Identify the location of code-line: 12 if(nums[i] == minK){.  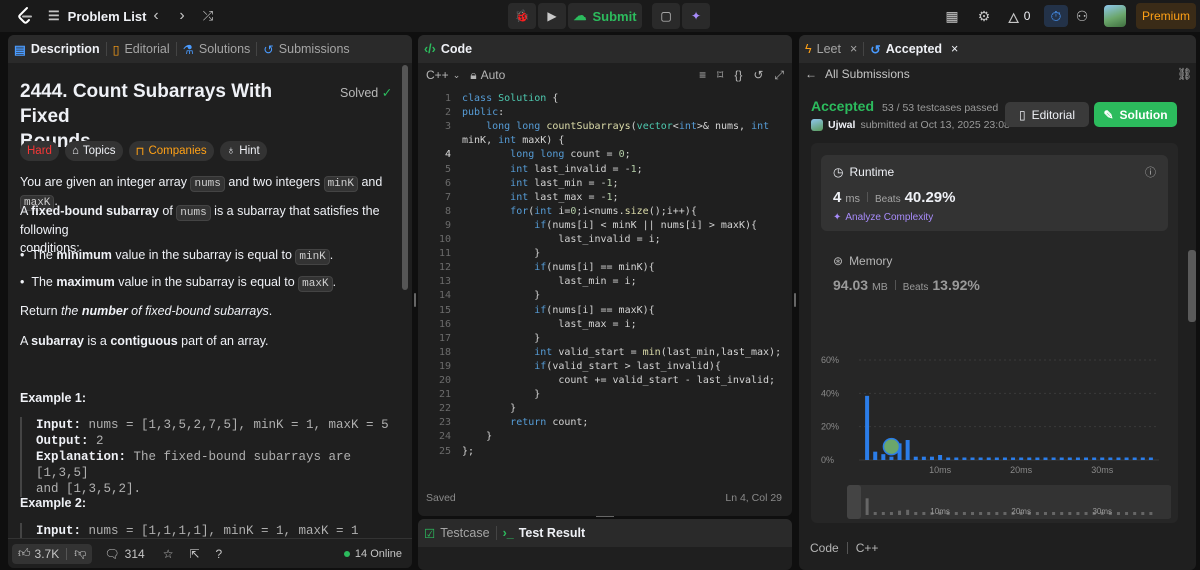
(605, 269).